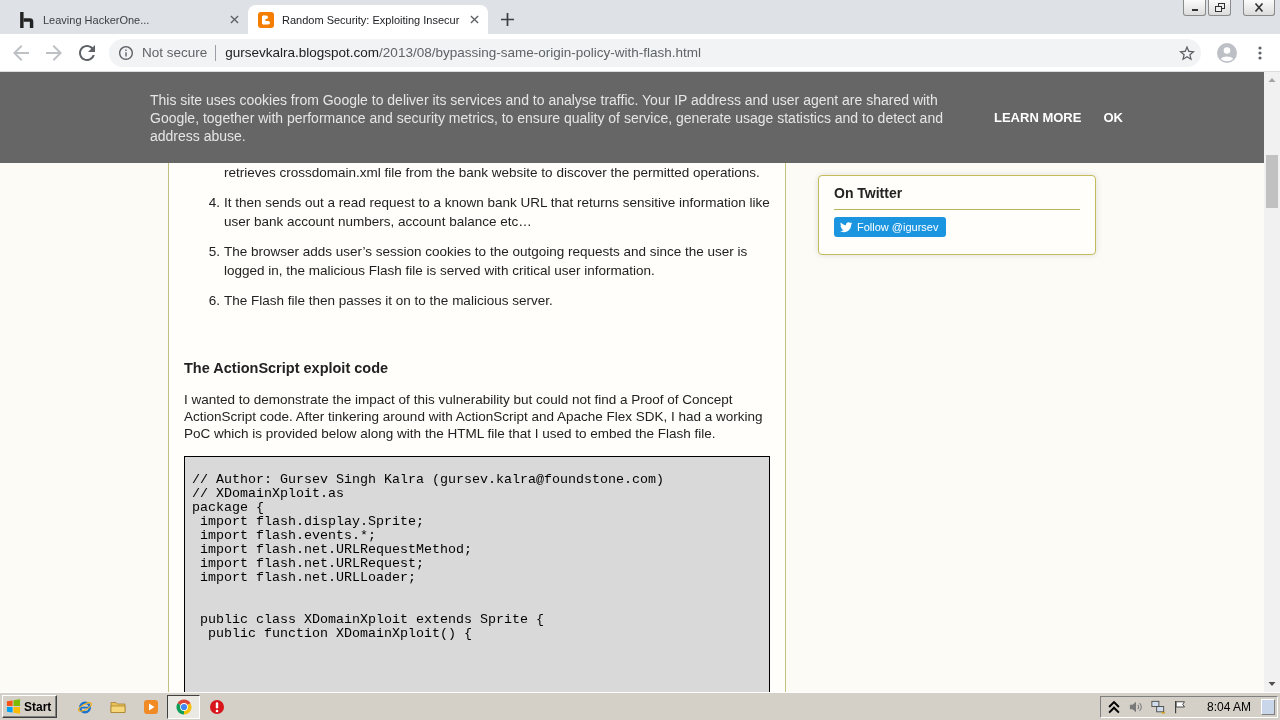 The height and width of the screenshot is (720, 1280). I want to click on menu-icon, so click(1260, 52).